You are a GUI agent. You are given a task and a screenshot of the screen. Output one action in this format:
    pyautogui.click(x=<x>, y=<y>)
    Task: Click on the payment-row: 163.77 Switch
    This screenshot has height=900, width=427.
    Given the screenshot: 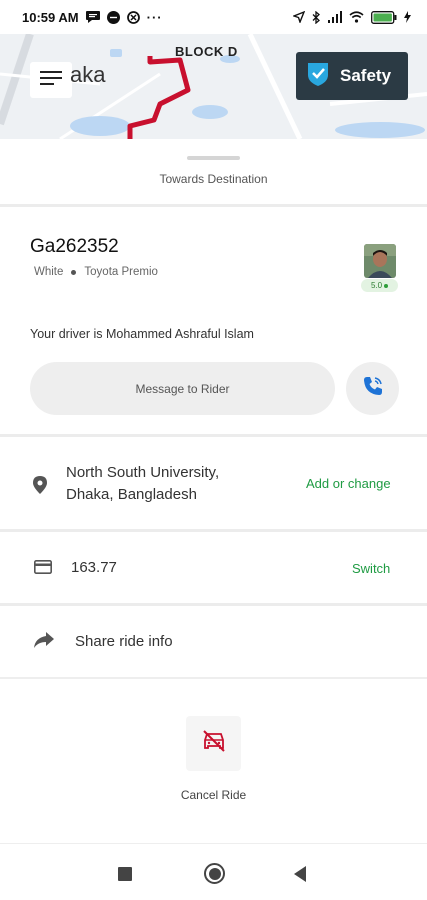 What is the action you would take?
    pyautogui.click(x=213, y=567)
    